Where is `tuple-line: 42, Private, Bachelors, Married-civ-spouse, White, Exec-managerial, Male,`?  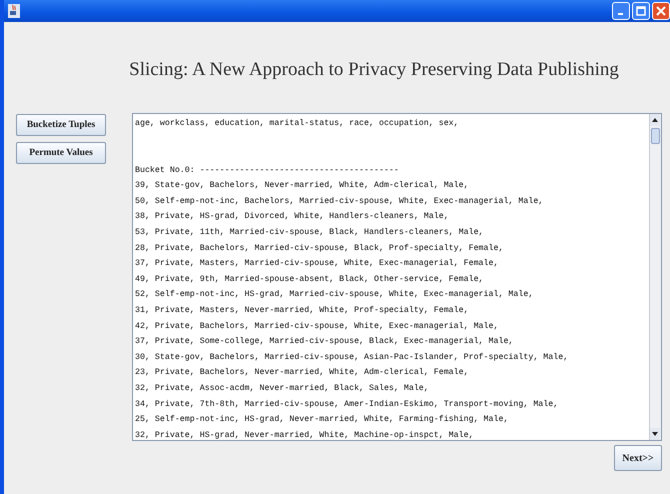
tuple-line: 42, Private, Bachelors, Married-civ-spouse, White, Exec-managerial, Male, is located at coordinates (317, 326).